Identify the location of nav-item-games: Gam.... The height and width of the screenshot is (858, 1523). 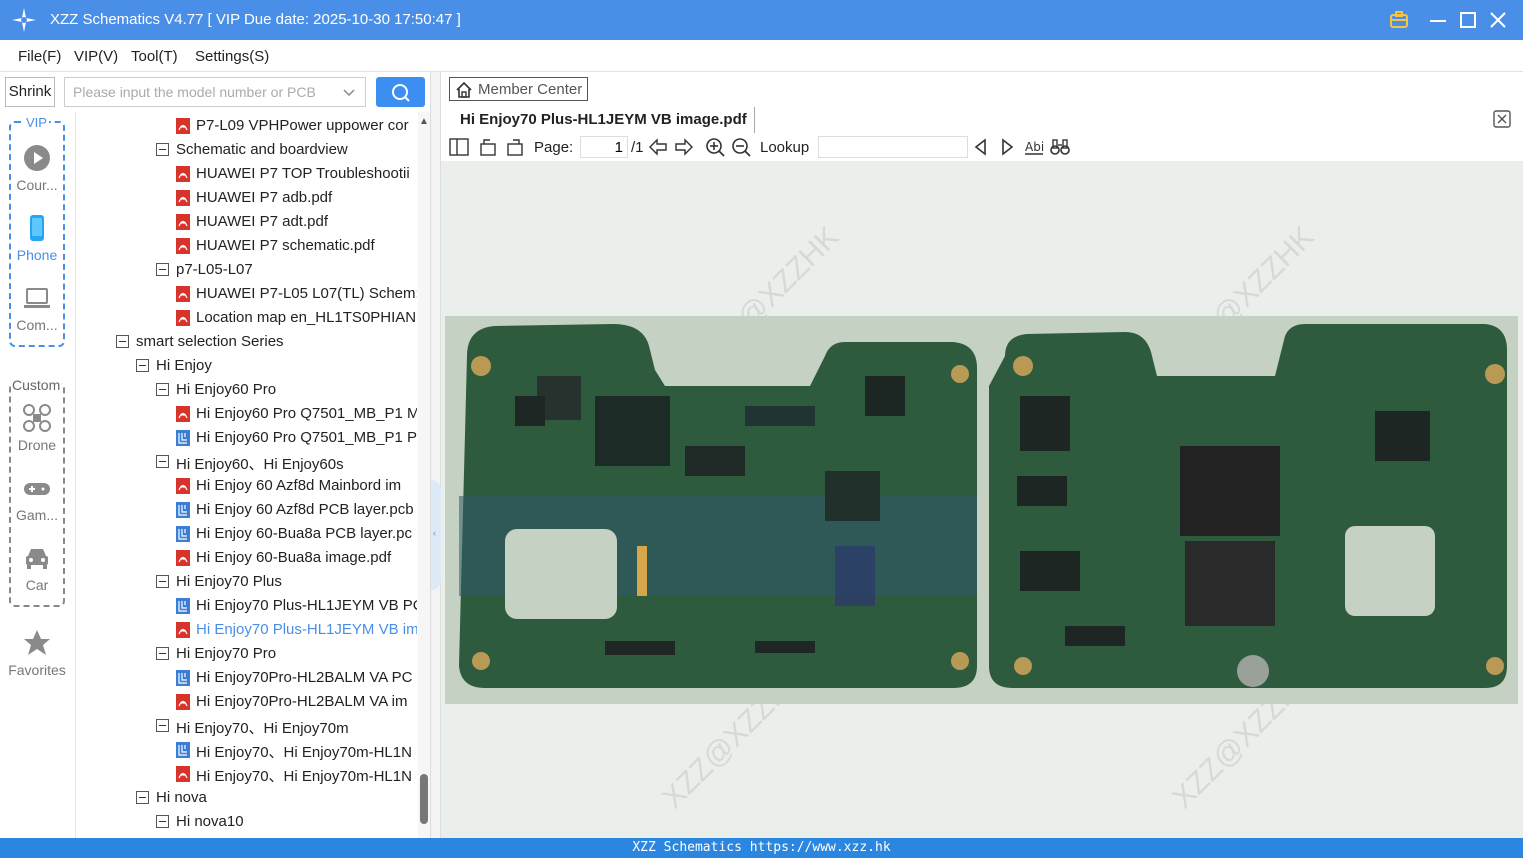
(37, 504).